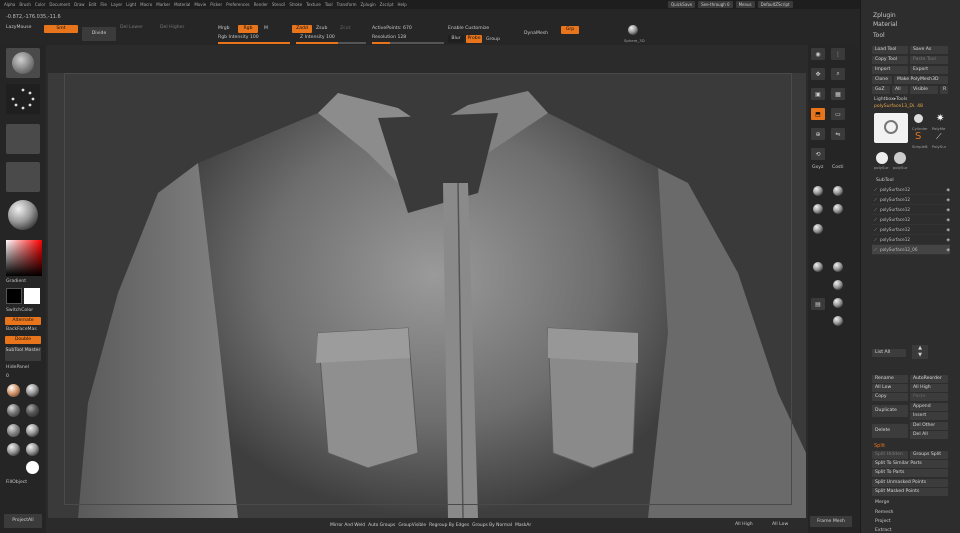  What do you see at coordinates (40, 4) in the screenshot?
I see `menu-item-color: Color` at bounding box center [40, 4].